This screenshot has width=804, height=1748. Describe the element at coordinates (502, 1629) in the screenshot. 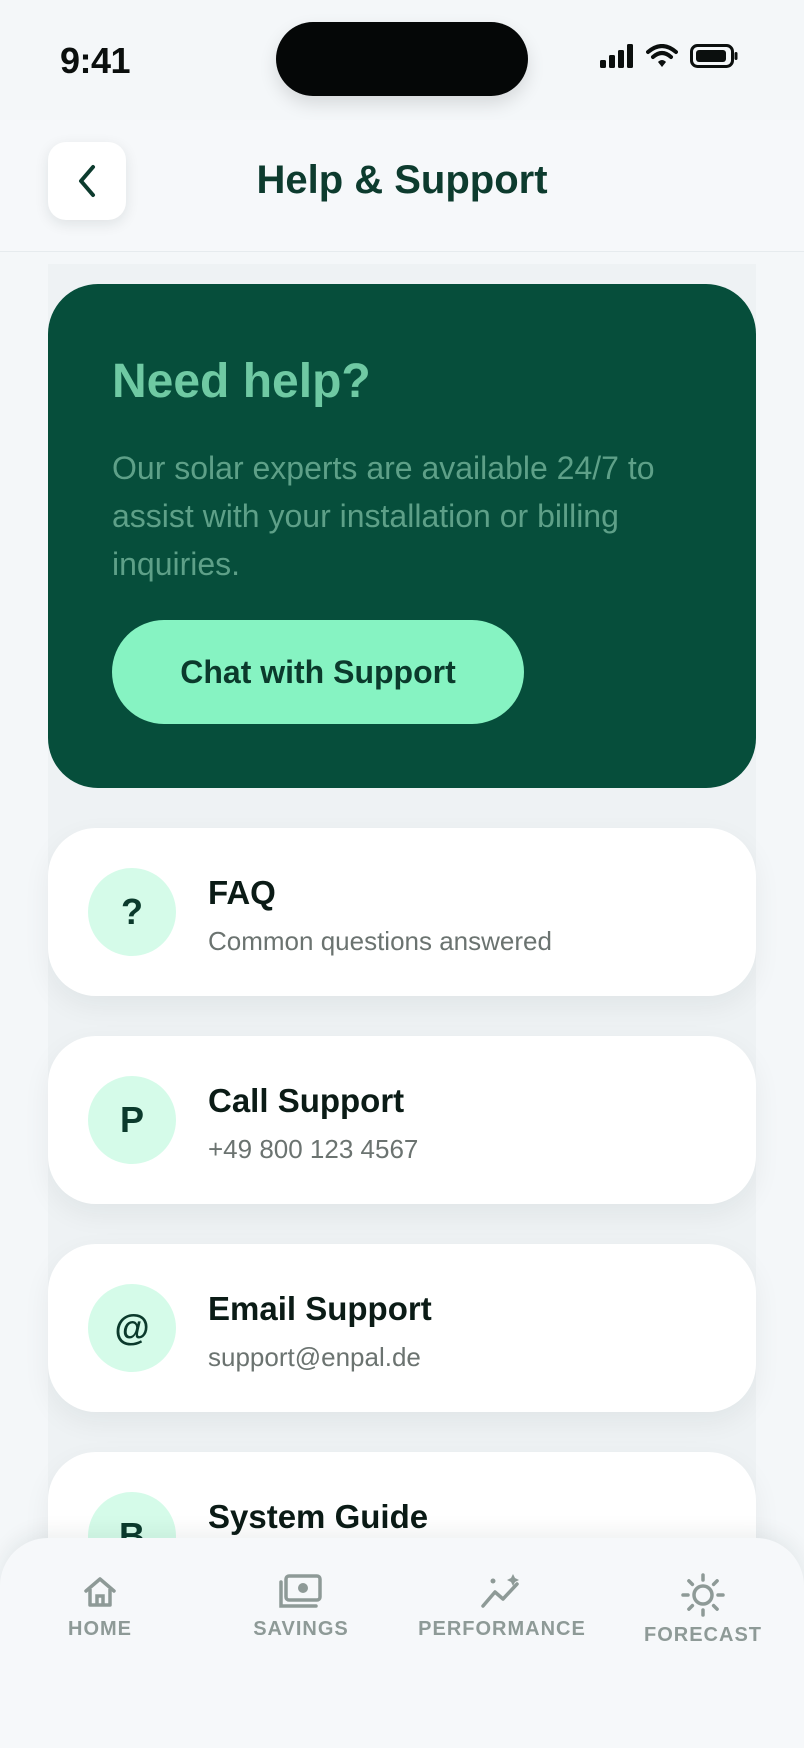

I see `nav-label: PERFORMANCE` at that location.